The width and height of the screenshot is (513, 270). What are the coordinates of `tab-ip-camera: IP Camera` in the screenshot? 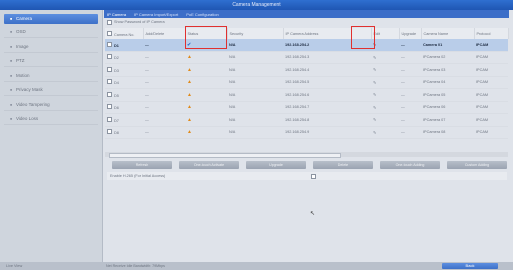 It's located at (116, 14).